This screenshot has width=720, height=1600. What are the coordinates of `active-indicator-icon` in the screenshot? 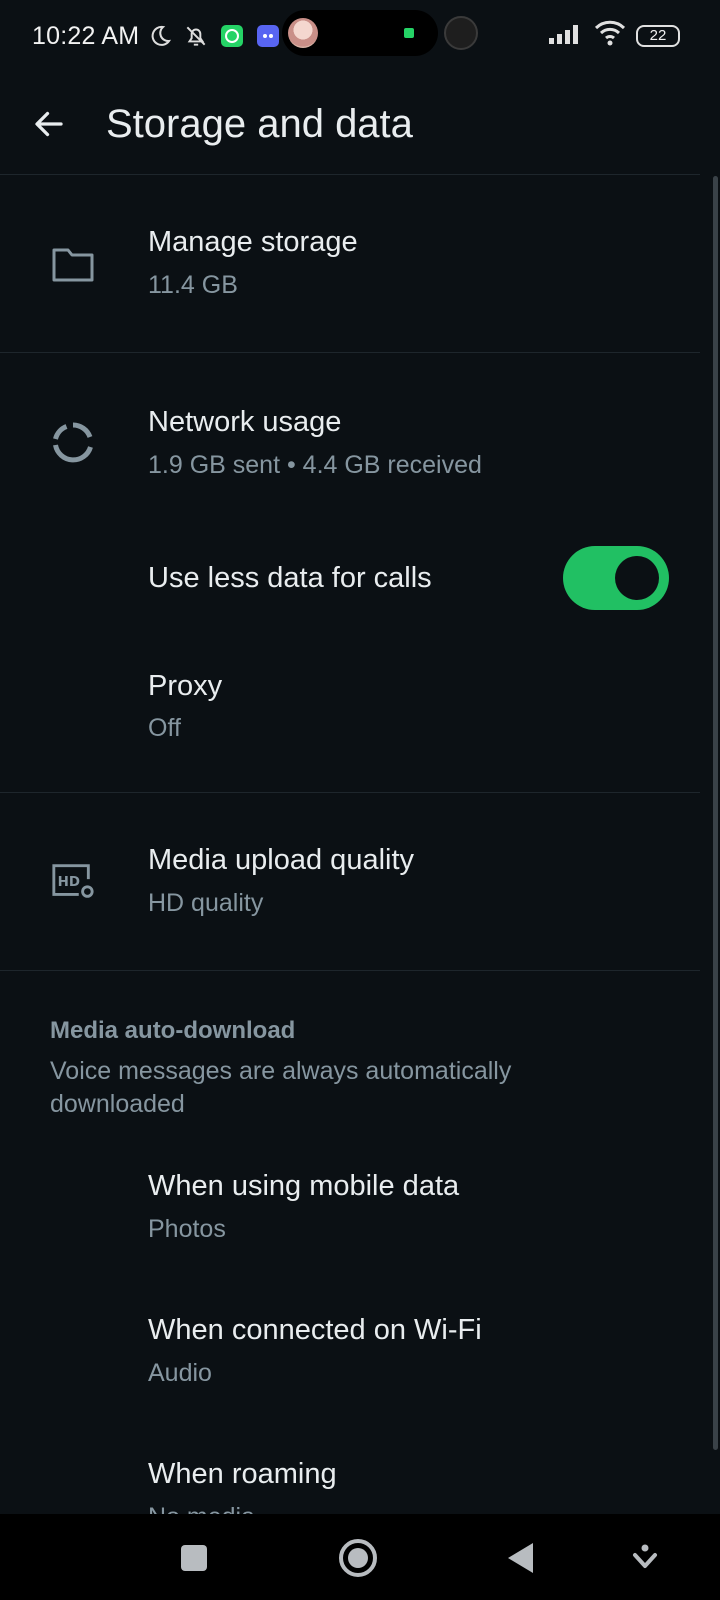 It's located at (409, 33).